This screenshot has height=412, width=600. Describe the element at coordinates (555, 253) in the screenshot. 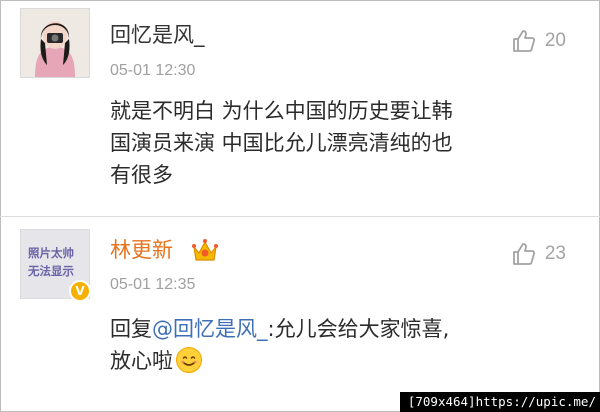

I see `like-count: 23` at that location.